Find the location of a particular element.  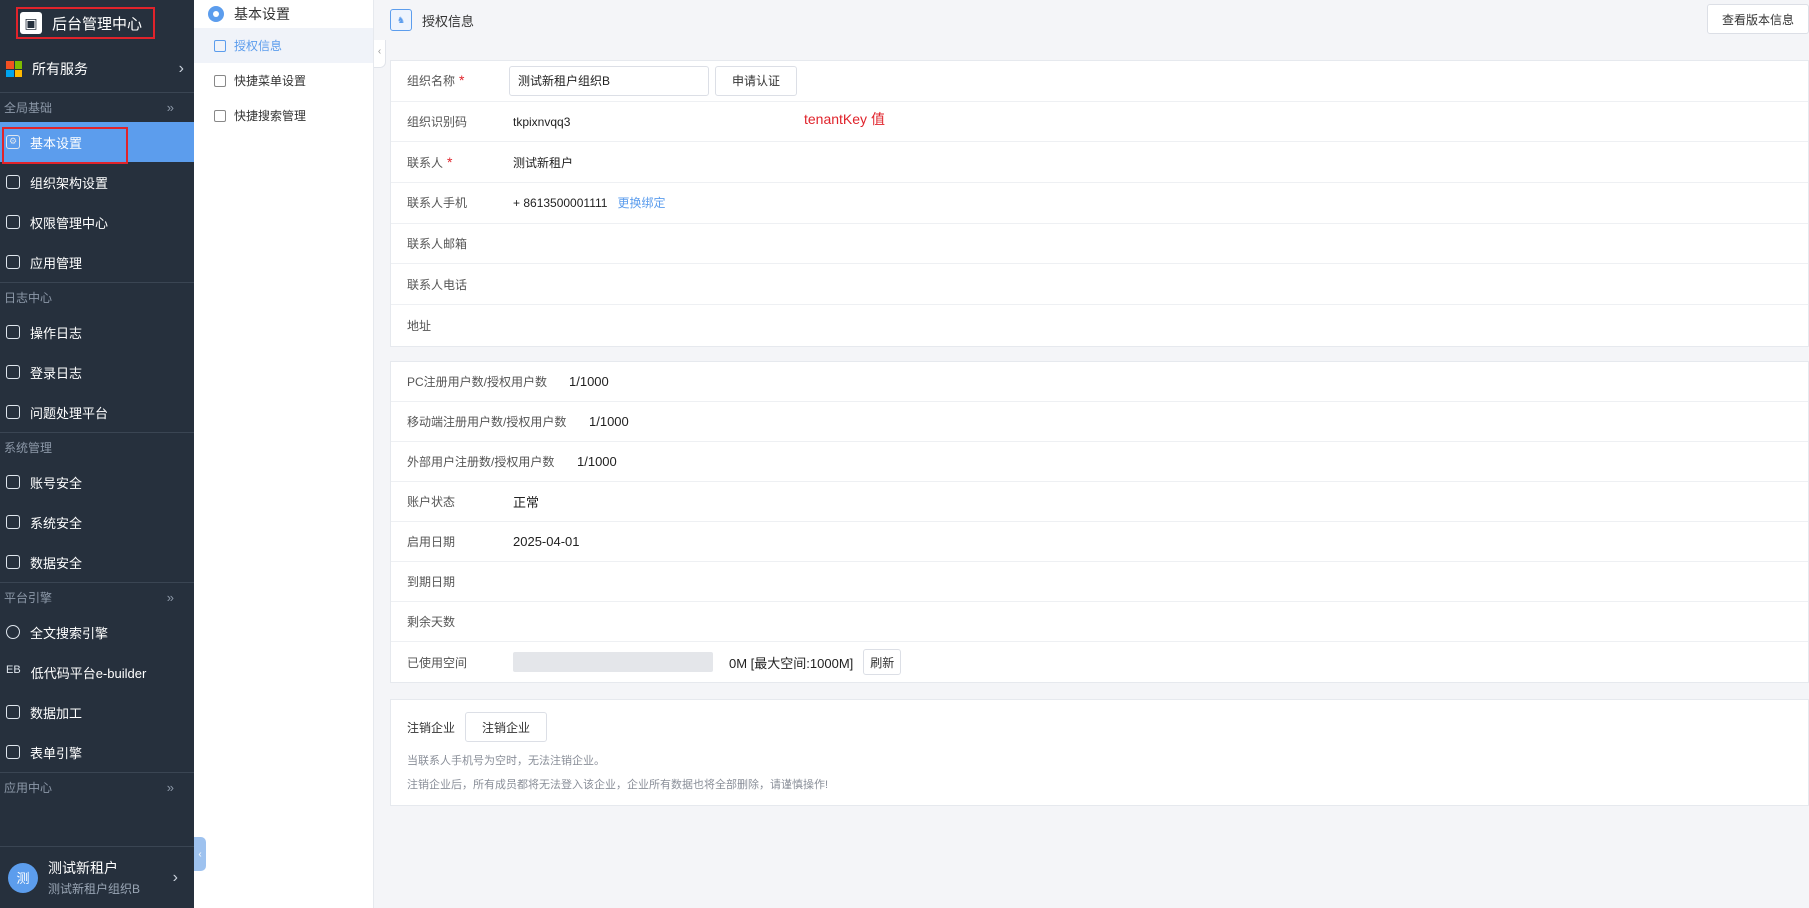

sidebar-item-label: 操作日志 is located at coordinates (56, 333).